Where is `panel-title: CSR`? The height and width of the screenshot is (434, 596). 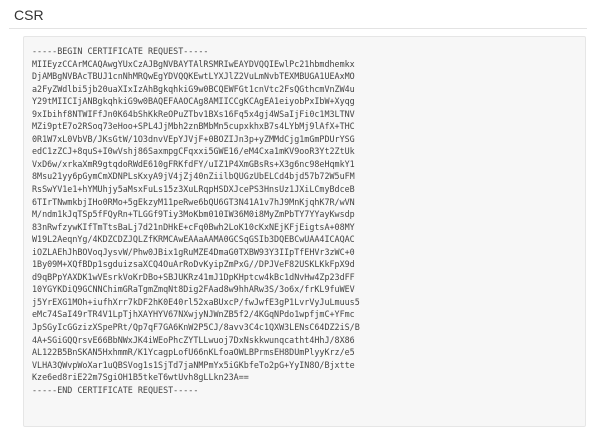 panel-title: CSR is located at coordinates (29, 15).